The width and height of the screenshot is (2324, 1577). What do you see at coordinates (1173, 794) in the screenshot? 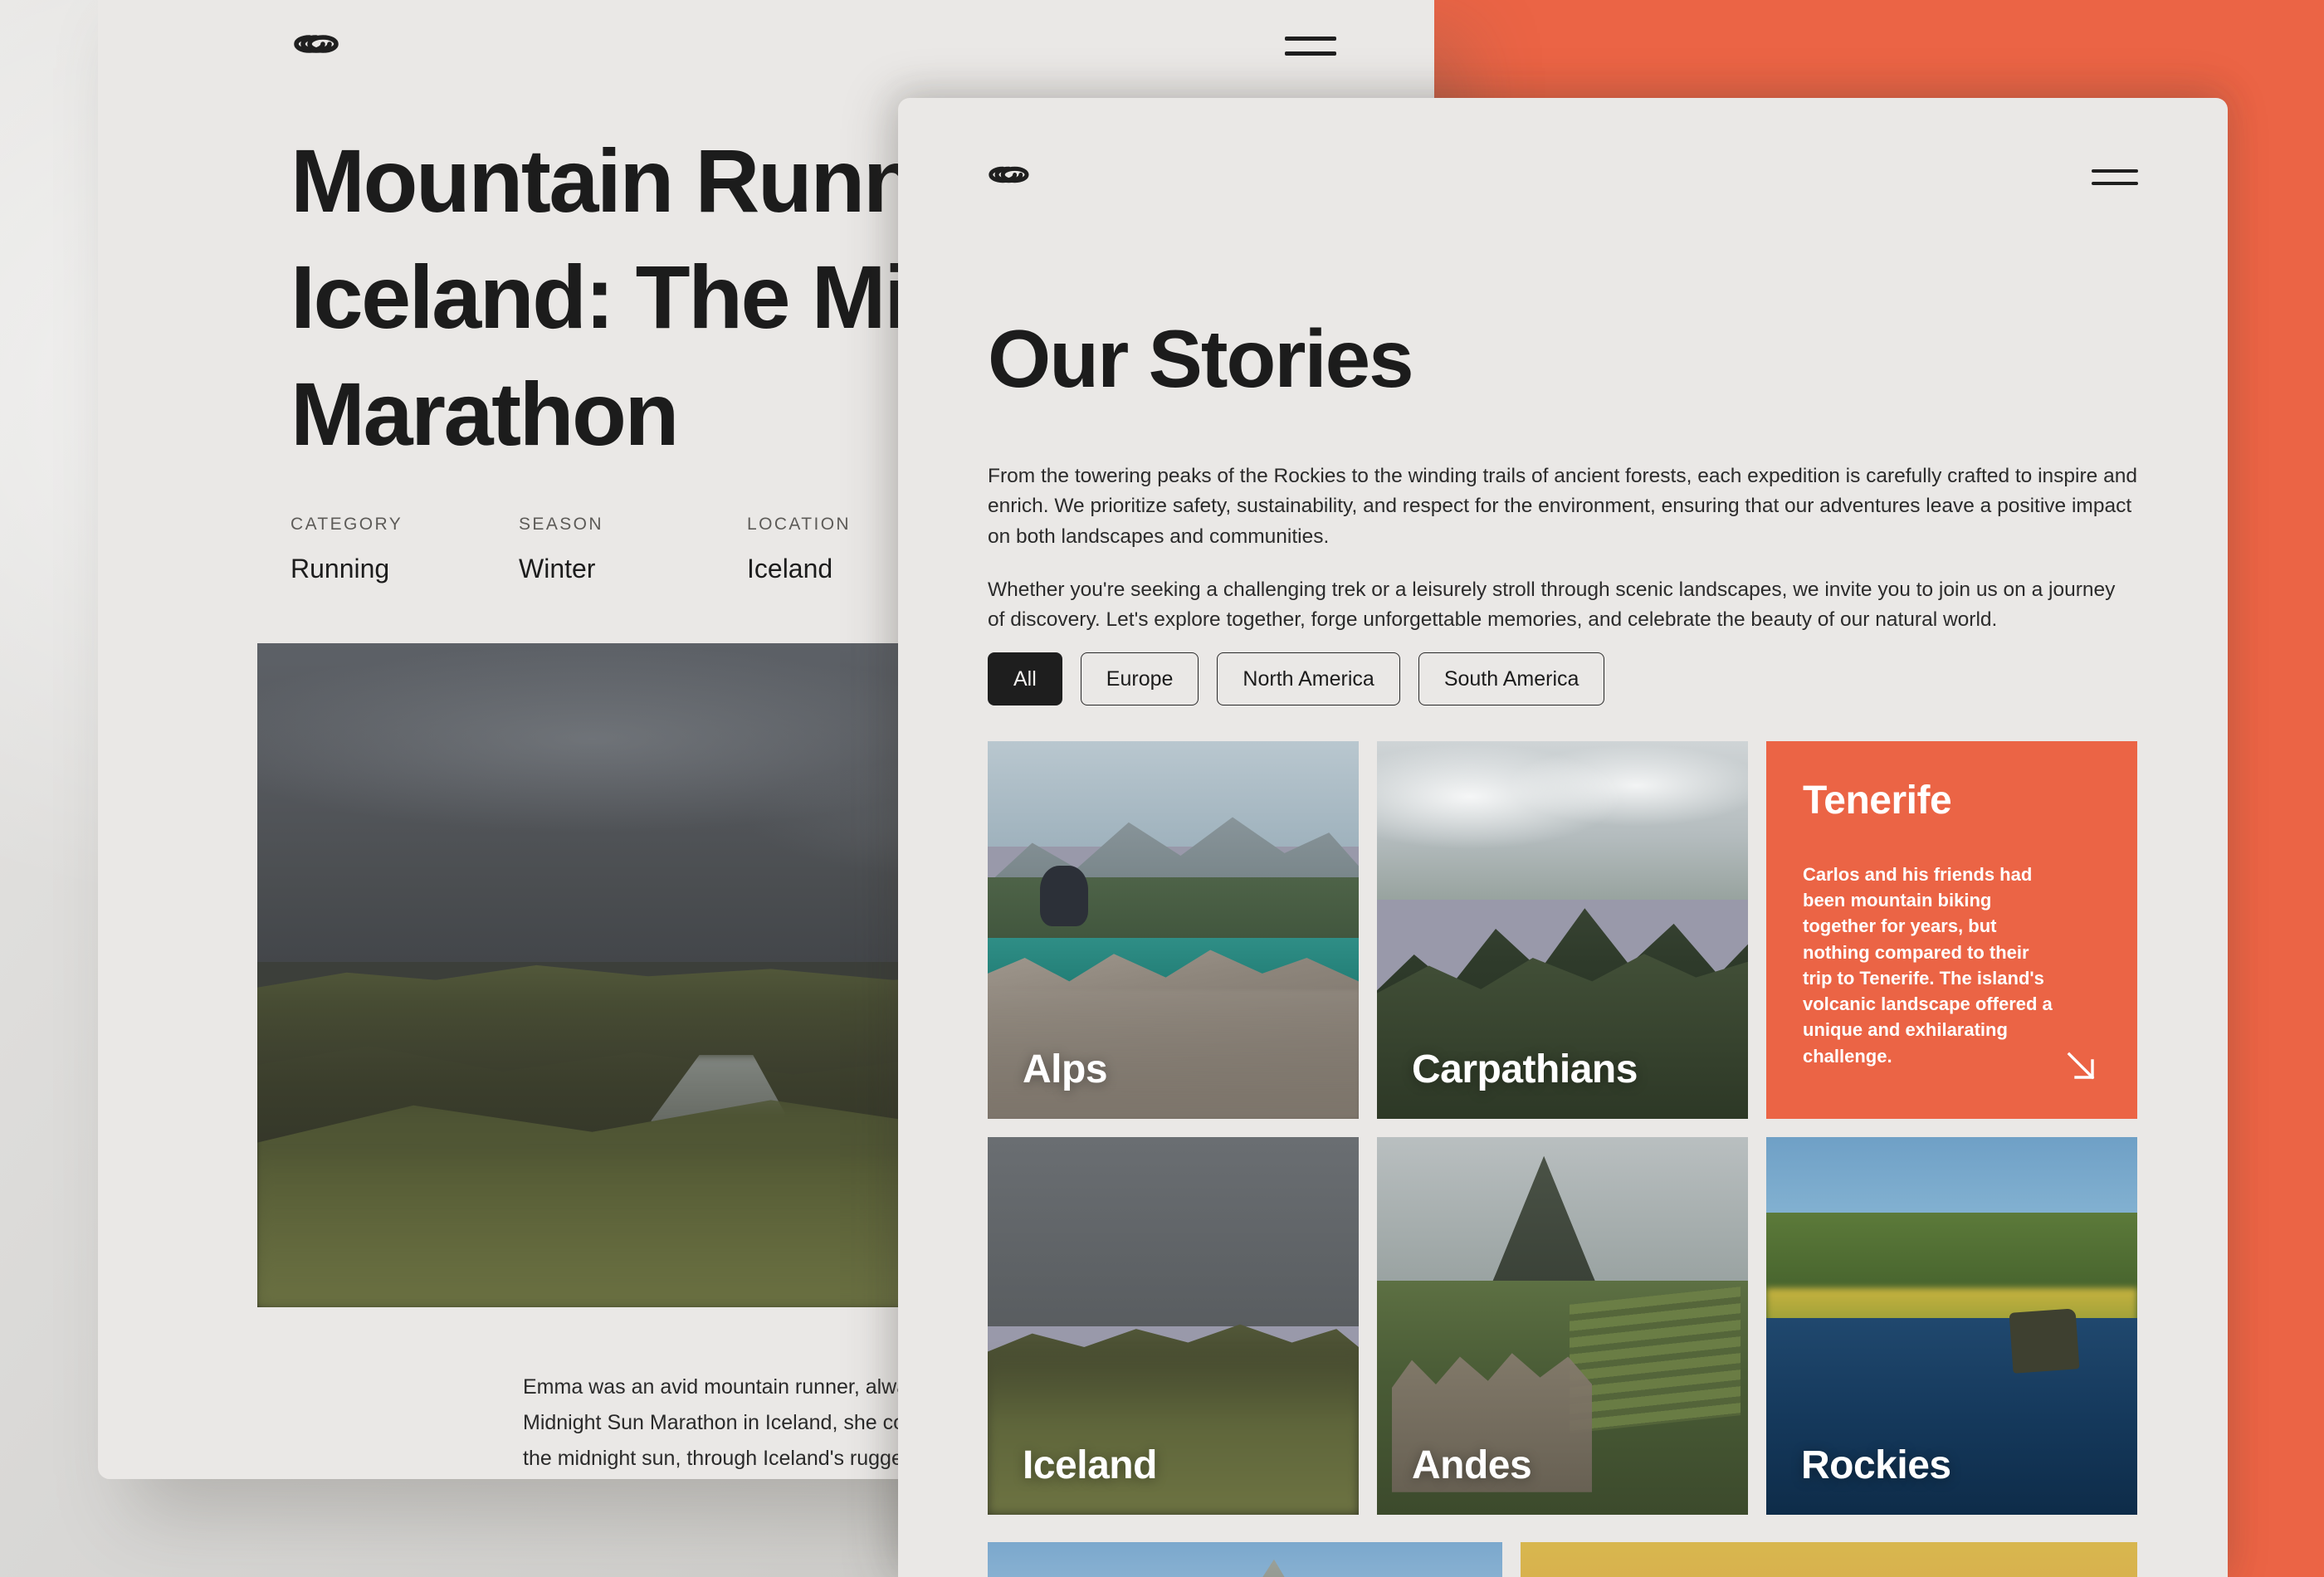
I see `alps-sky` at bounding box center [1173, 794].